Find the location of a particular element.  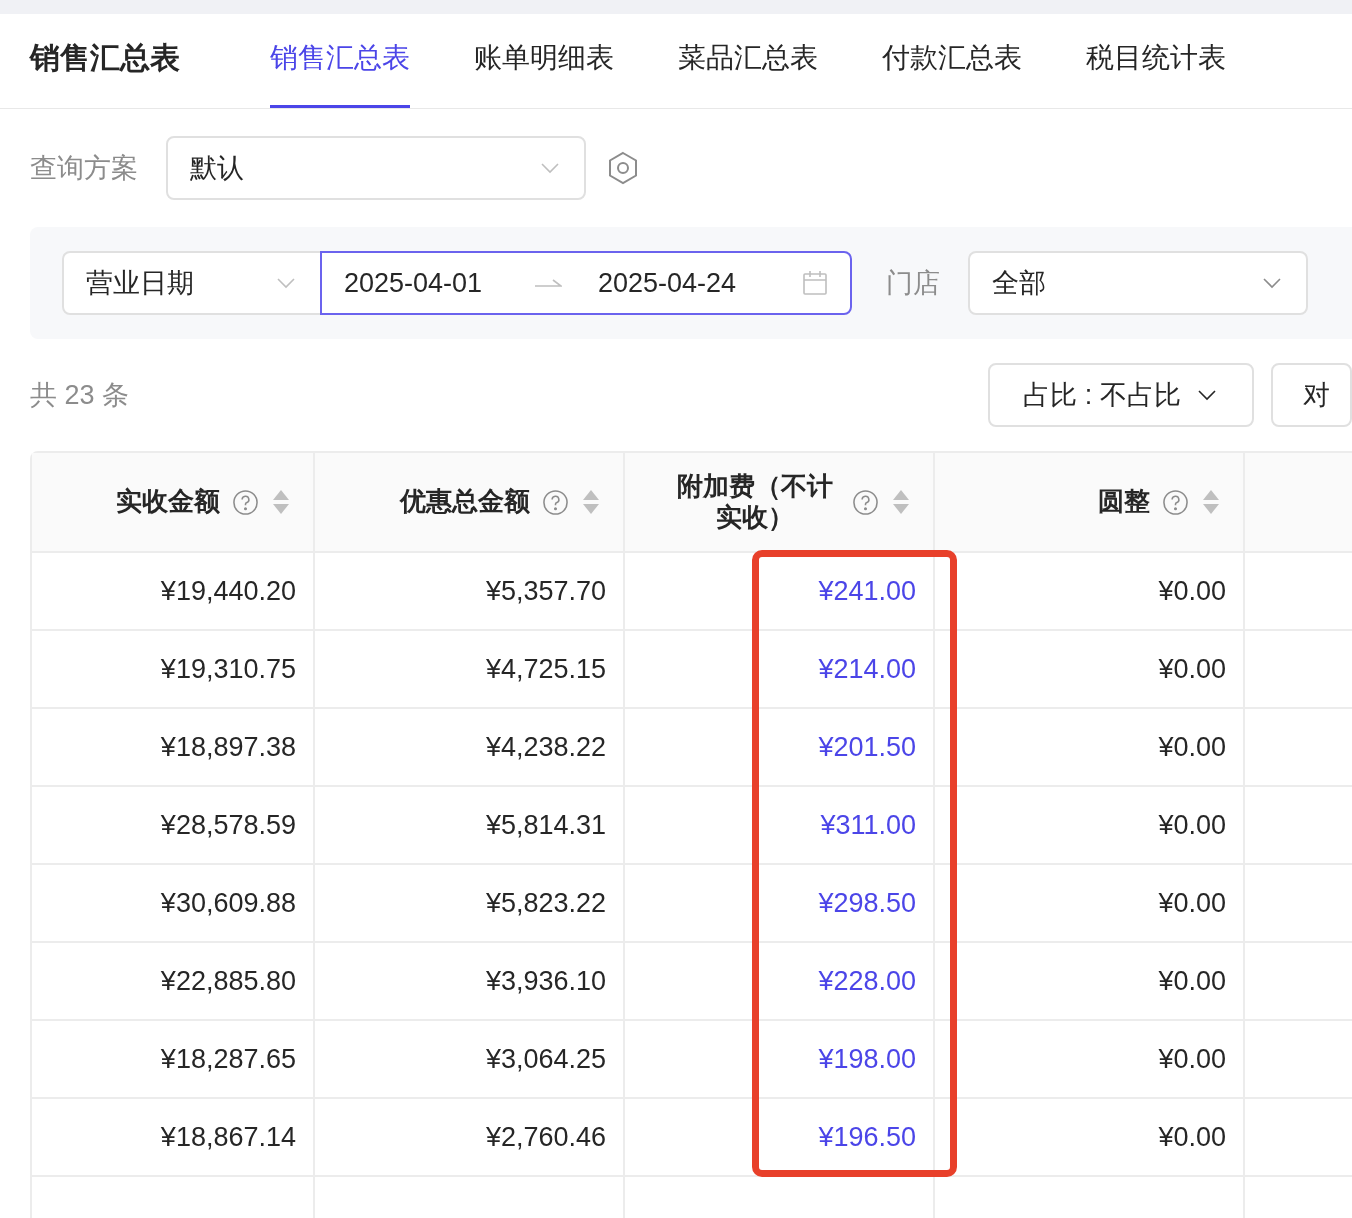

table-cell-text: ¥3,936.10 is located at coordinates (545, 981).